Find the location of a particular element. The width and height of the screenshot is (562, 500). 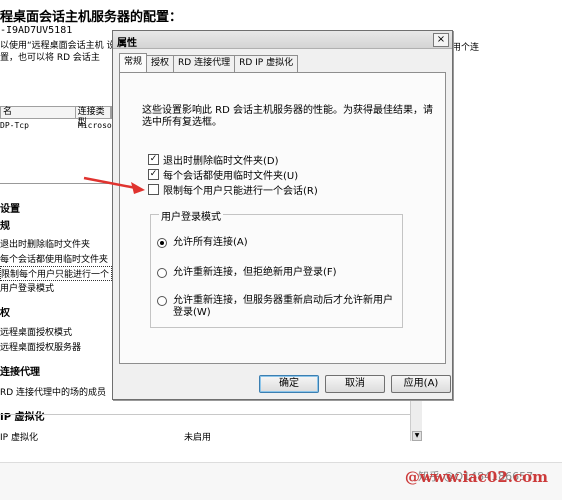

checkbox-delete-temp: ✓ is located at coordinates (153, 159).